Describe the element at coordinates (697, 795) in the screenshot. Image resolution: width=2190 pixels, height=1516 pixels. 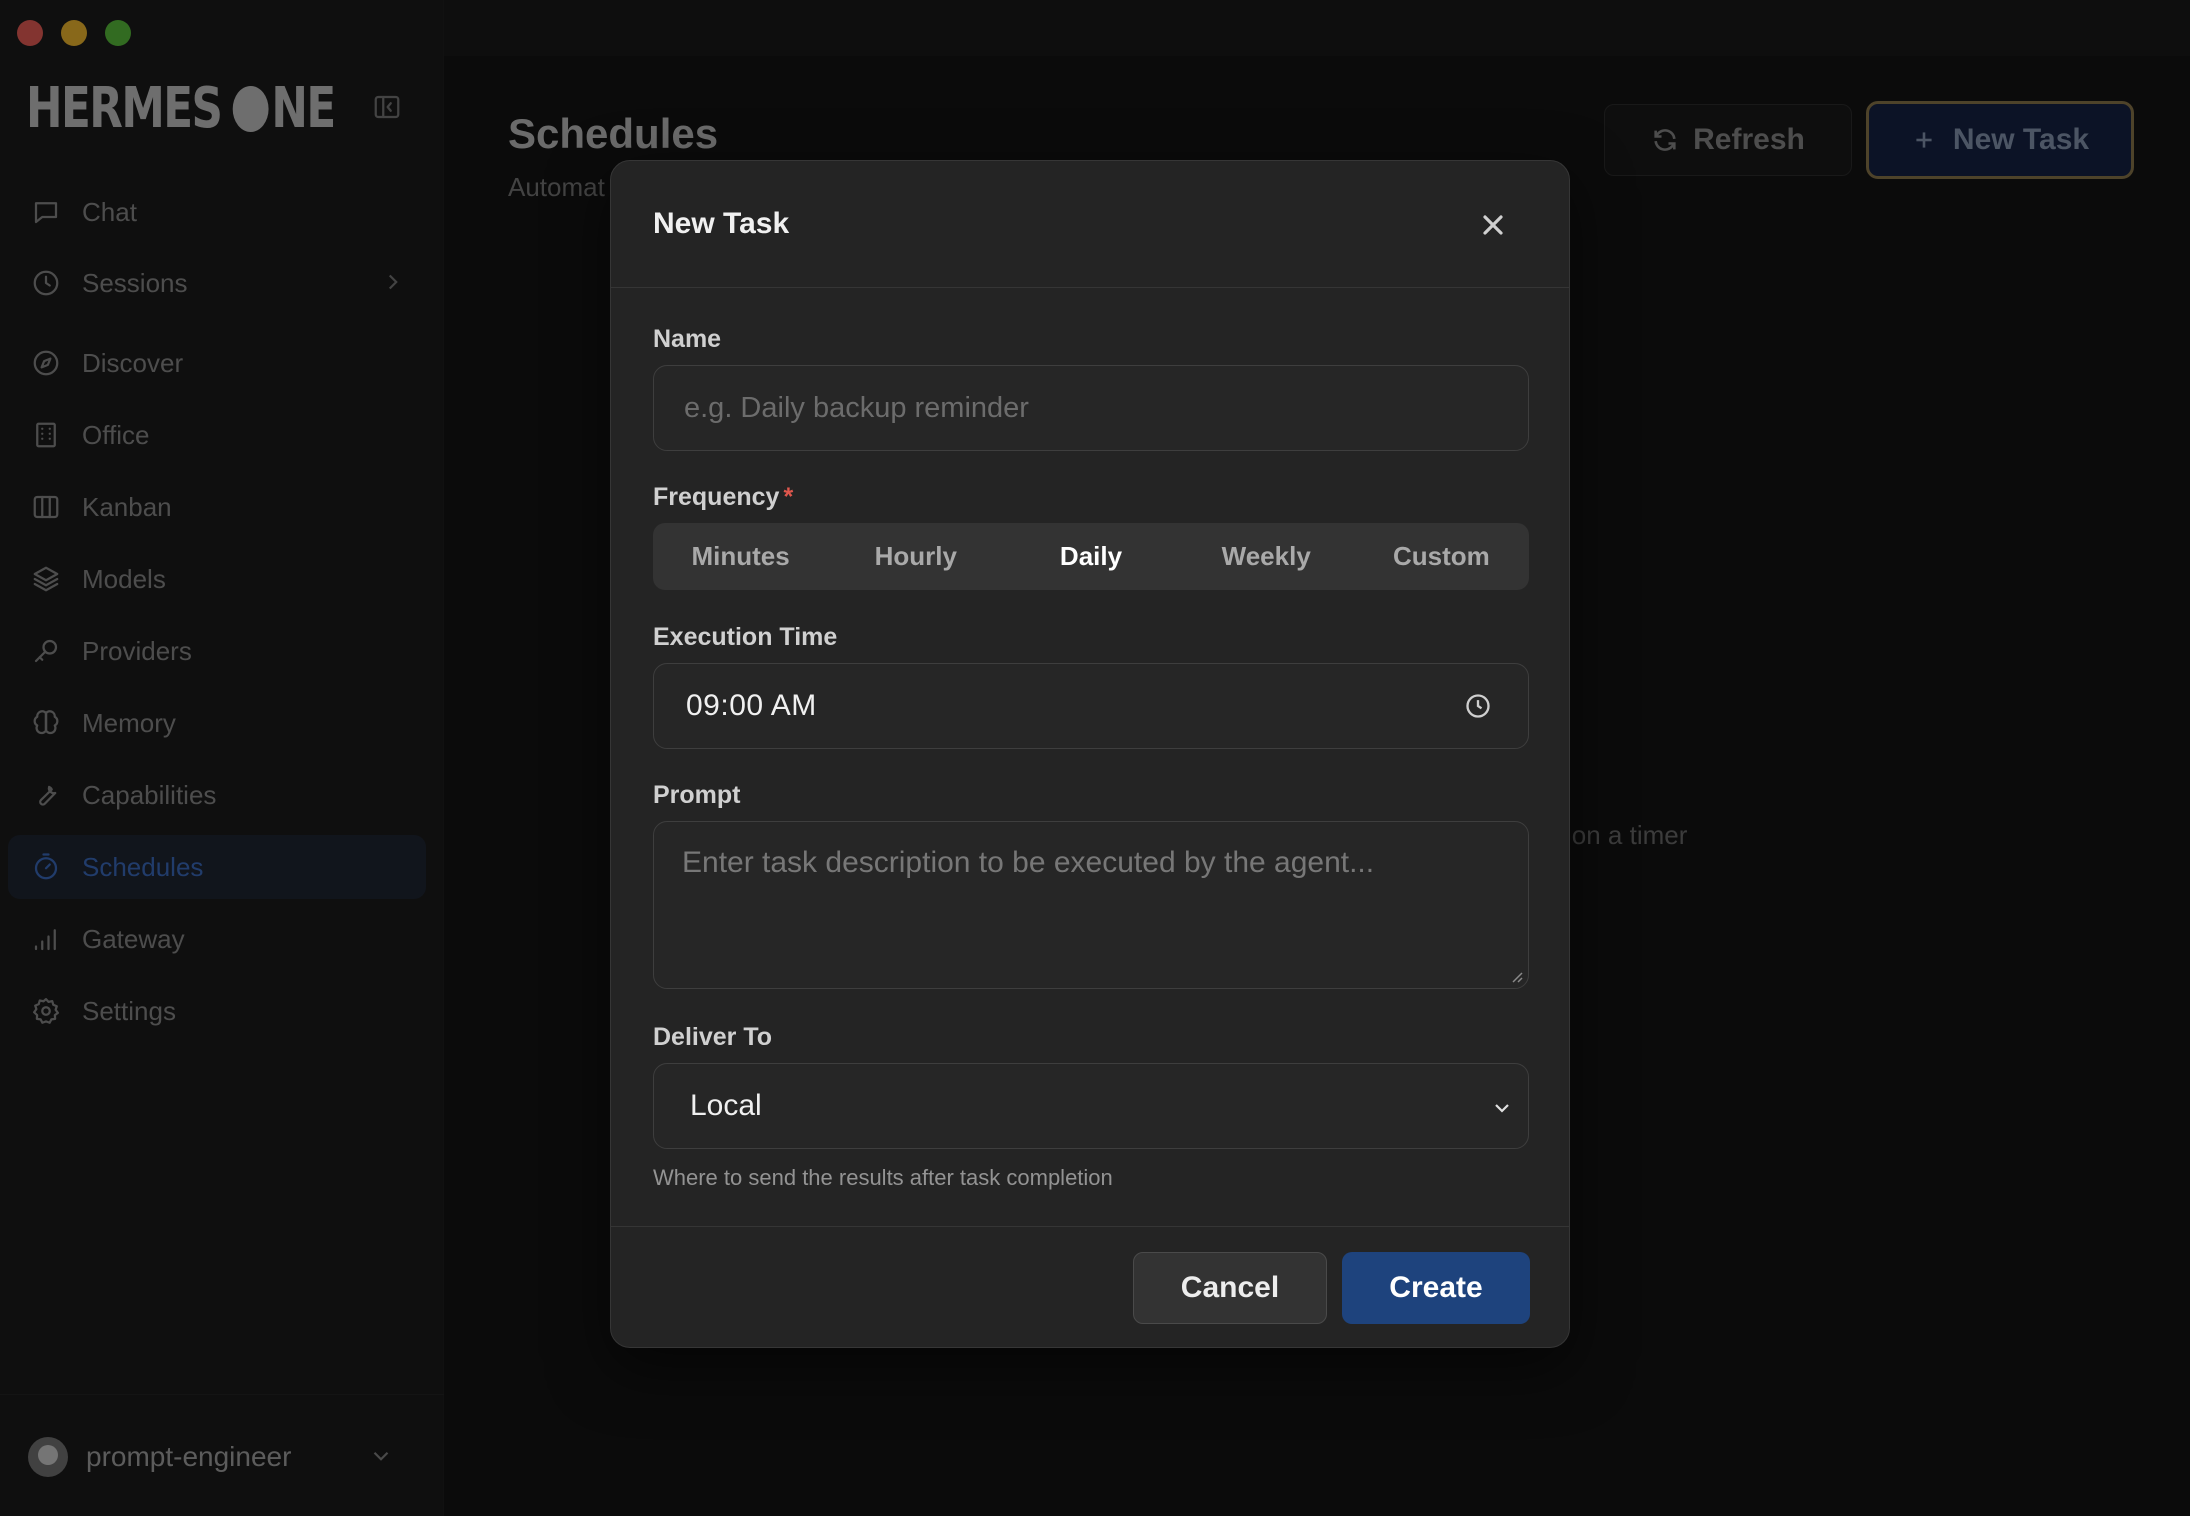
I see `prompt-label: Prompt` at that location.